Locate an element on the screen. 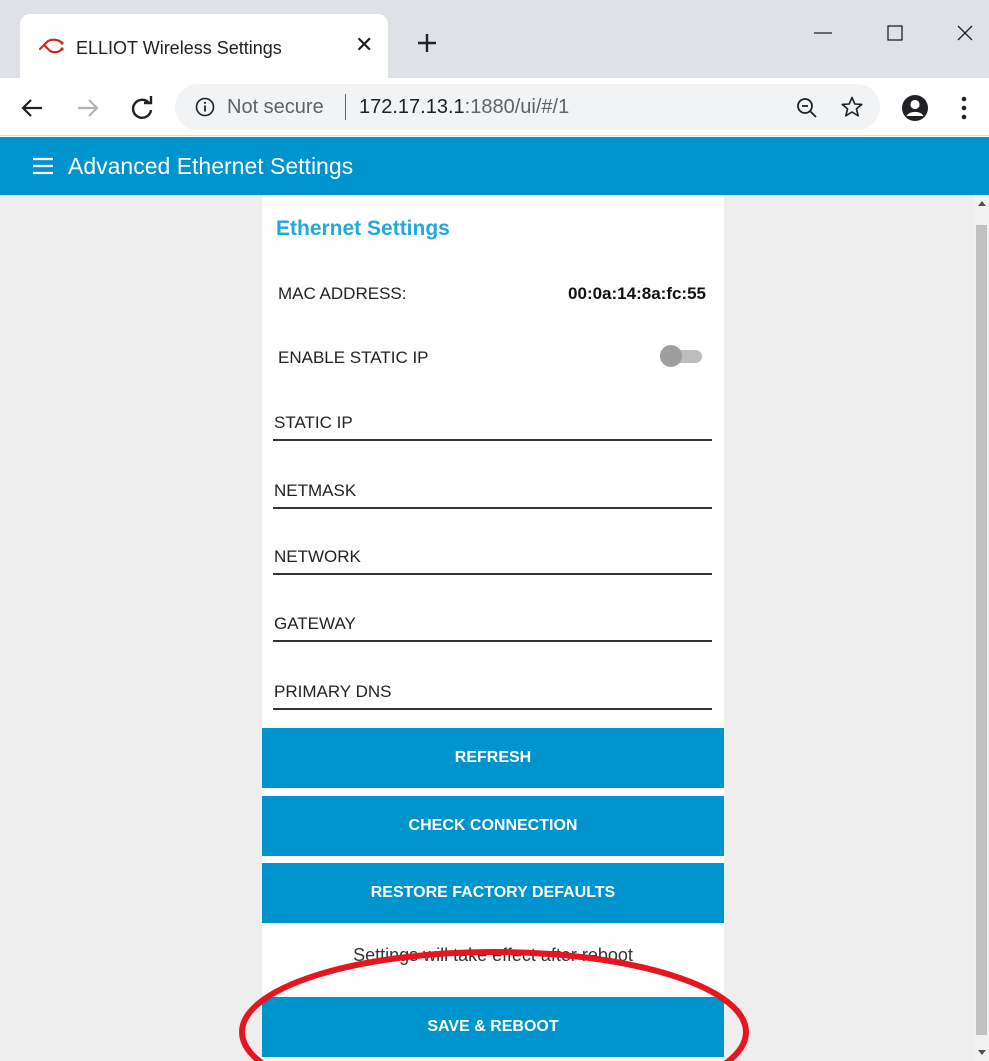 This screenshot has height=1061, width=989. primary-dns-input is located at coordinates (492, 686).